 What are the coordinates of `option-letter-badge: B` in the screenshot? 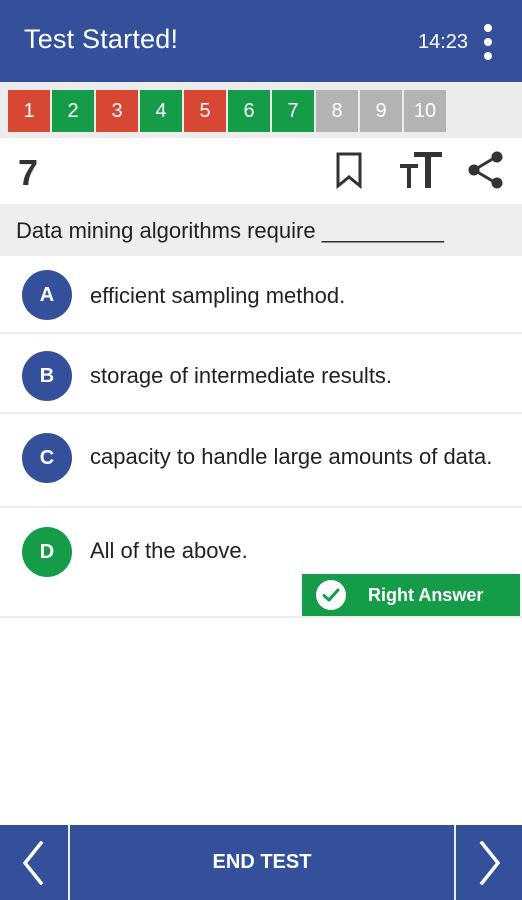 It's located at (47, 376).